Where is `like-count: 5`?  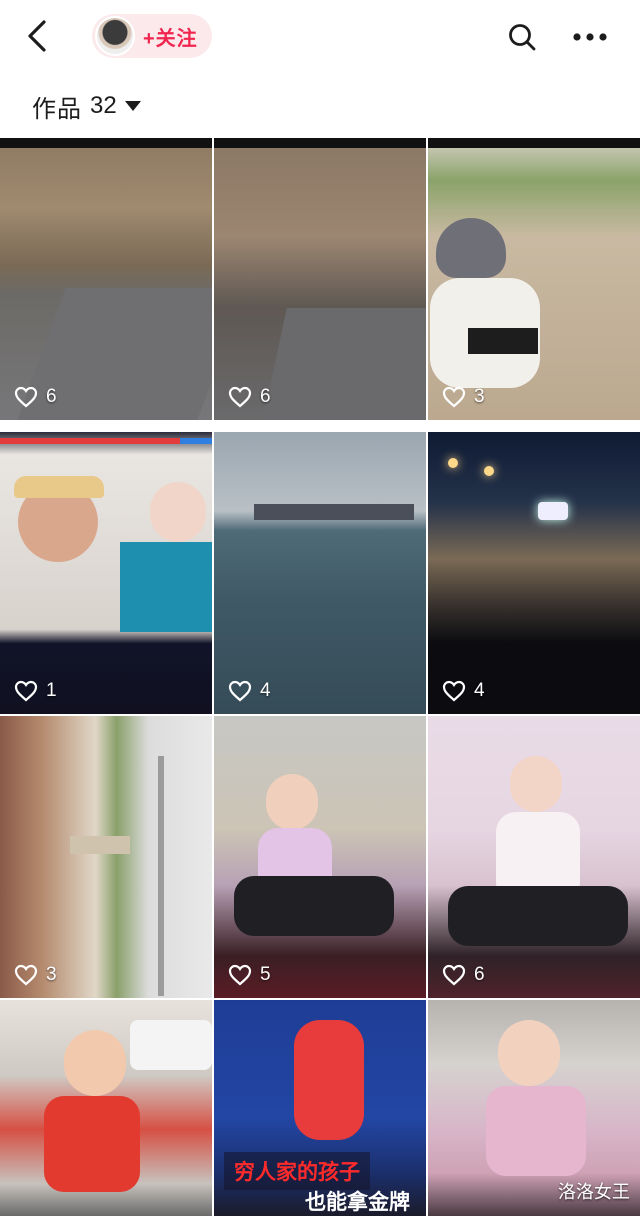 like-count: 5 is located at coordinates (249, 975).